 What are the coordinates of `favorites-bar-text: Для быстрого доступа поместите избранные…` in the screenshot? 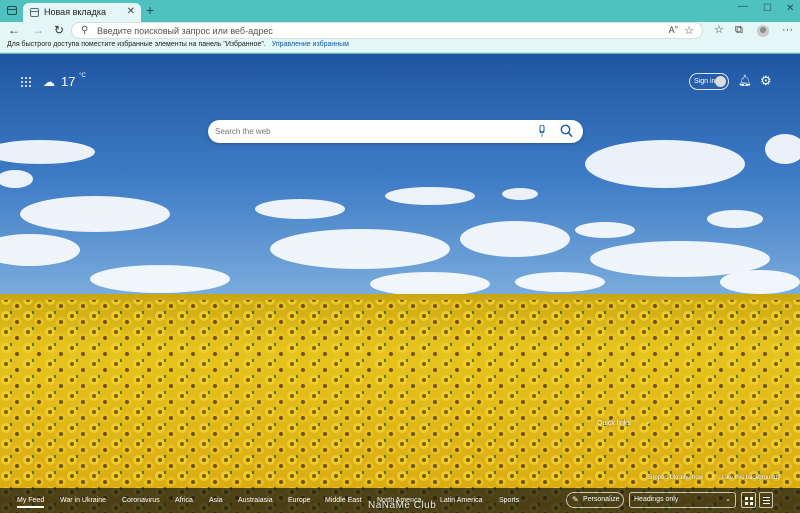 It's located at (136, 44).